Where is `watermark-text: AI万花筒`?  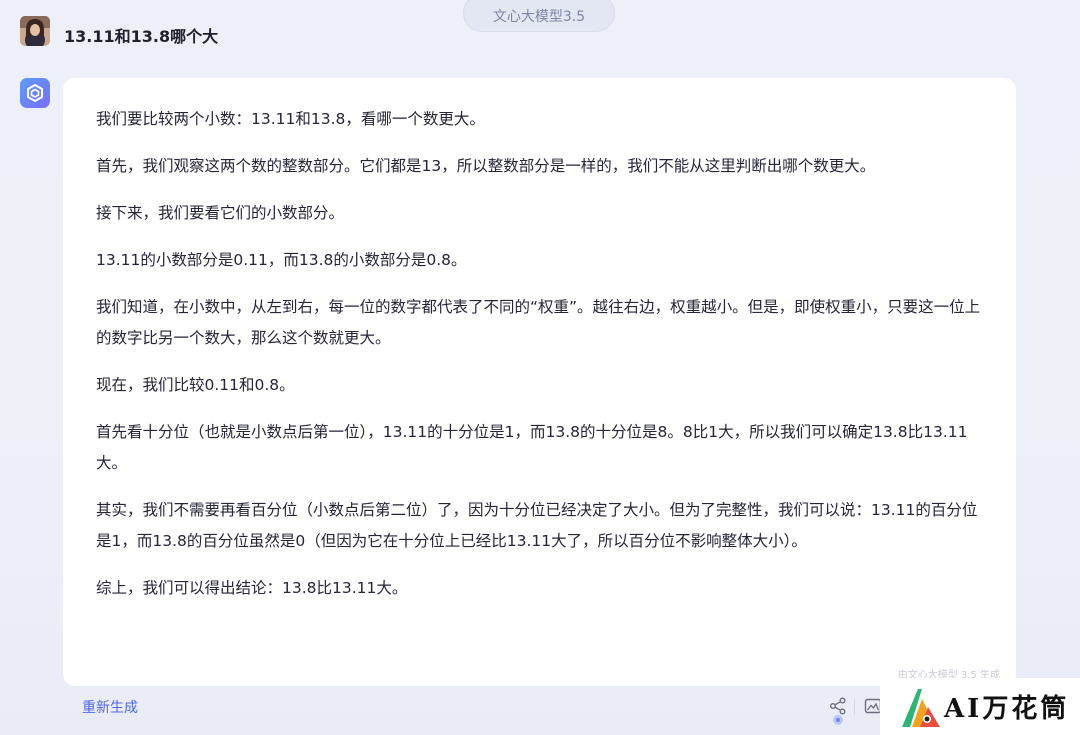 watermark-text: AI万花筒 is located at coordinates (1007, 709).